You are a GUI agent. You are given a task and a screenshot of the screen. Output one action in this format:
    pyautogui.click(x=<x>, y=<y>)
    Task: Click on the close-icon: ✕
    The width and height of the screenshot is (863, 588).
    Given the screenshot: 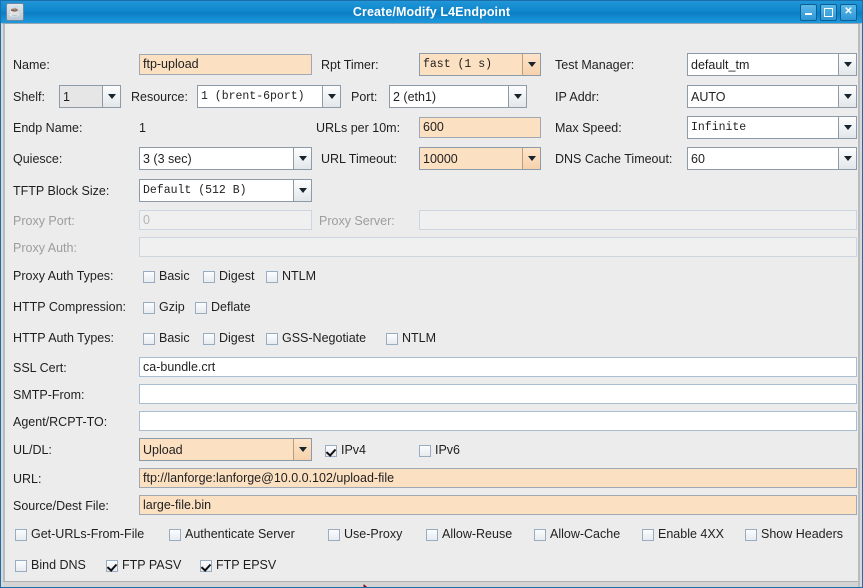 What is the action you would take?
    pyautogui.click(x=848, y=12)
    